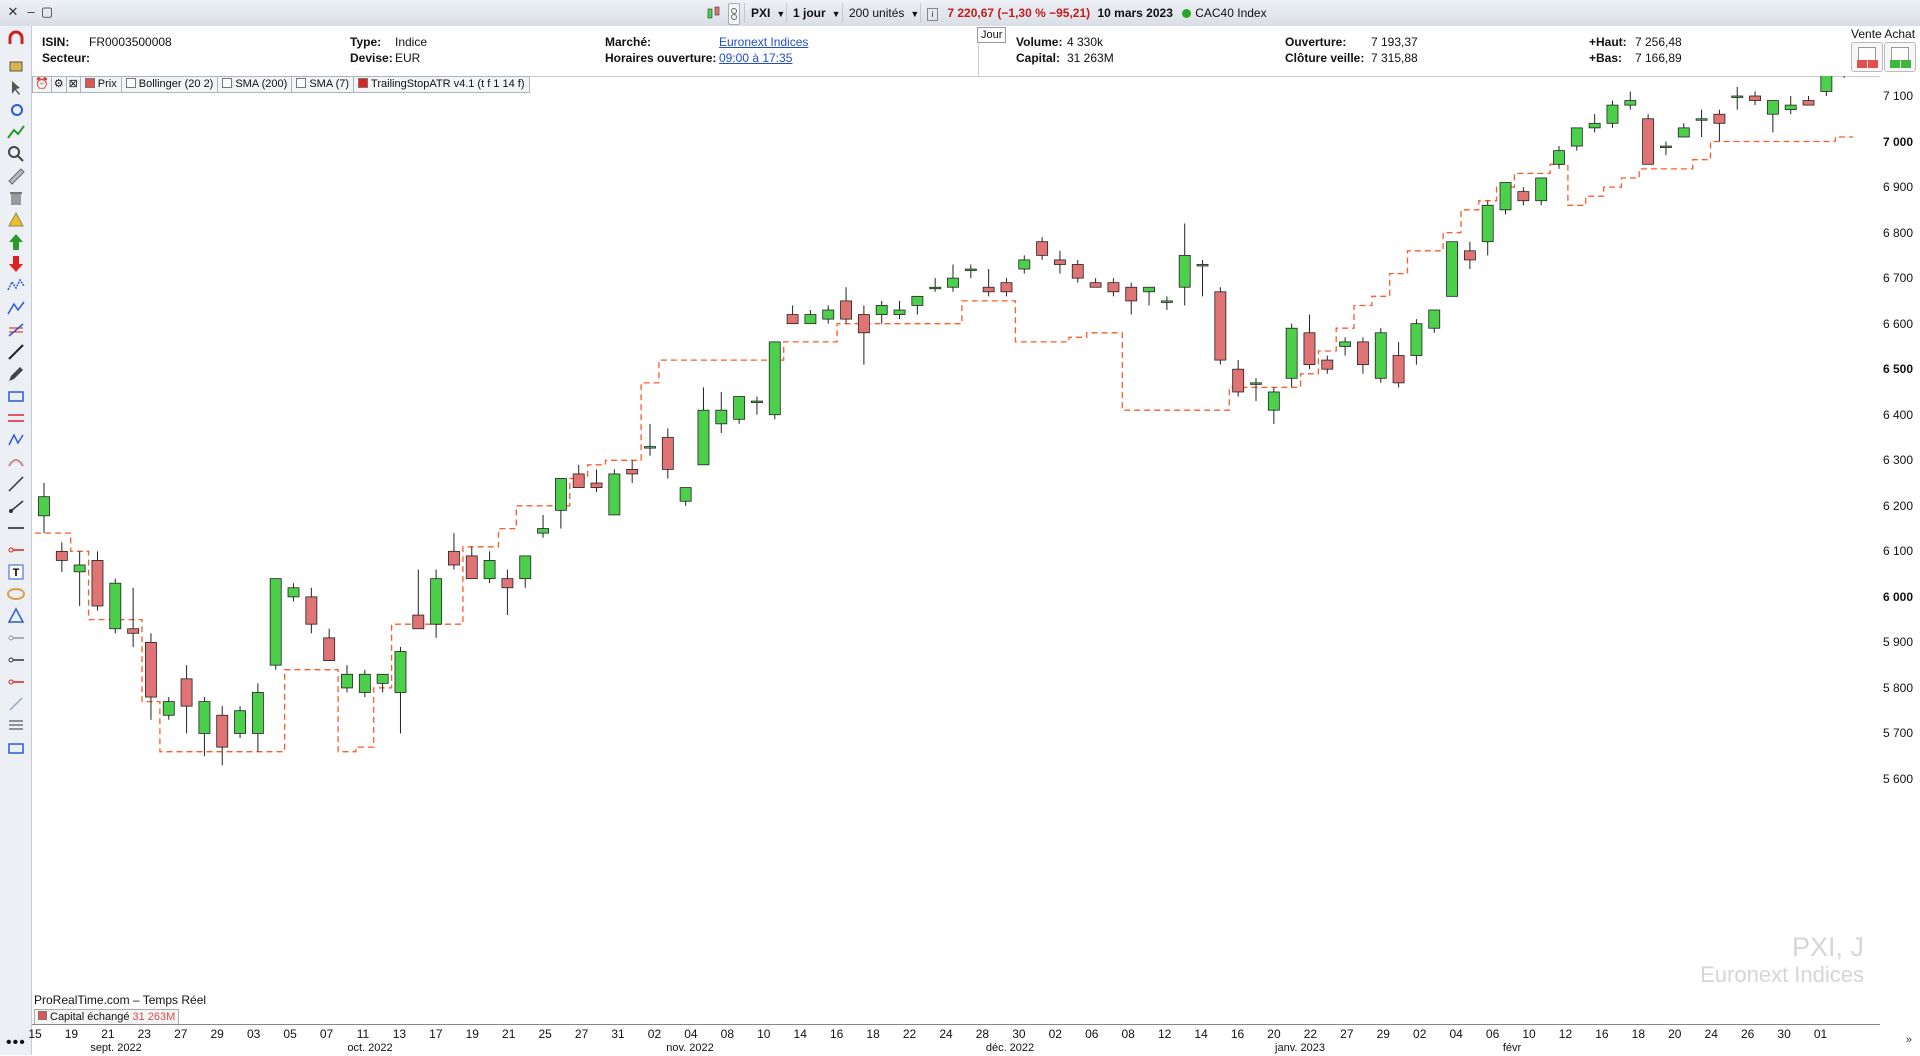 This screenshot has width=1920, height=1056. I want to click on candles-icon, so click(714, 13).